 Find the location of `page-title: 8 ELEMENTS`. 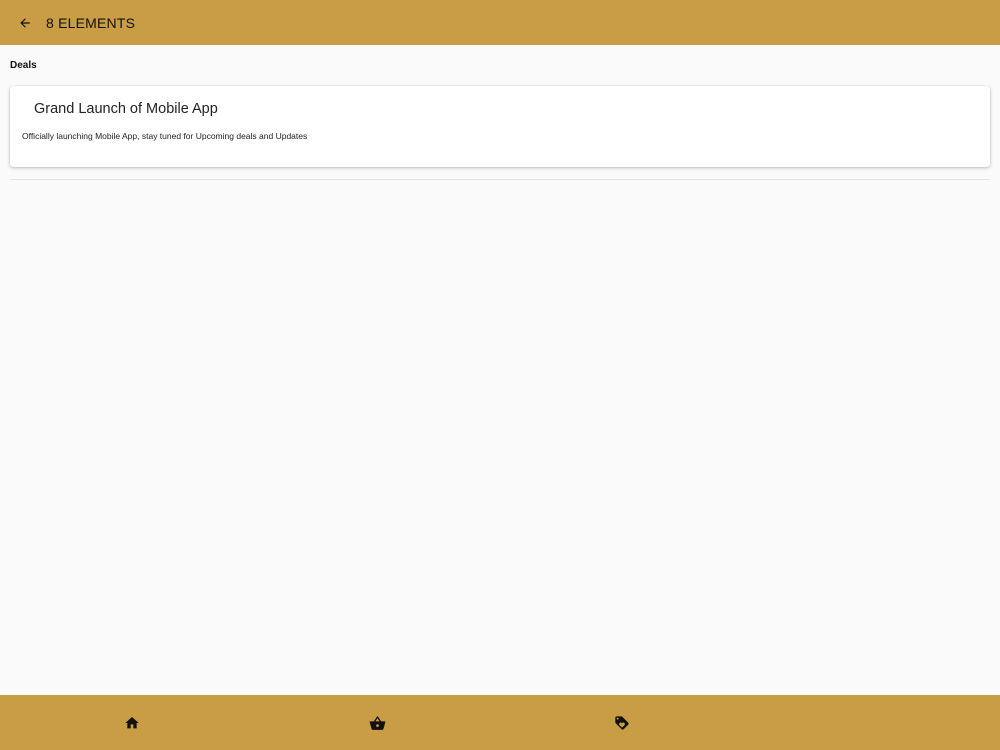

page-title: 8 ELEMENTS is located at coordinates (91, 22).